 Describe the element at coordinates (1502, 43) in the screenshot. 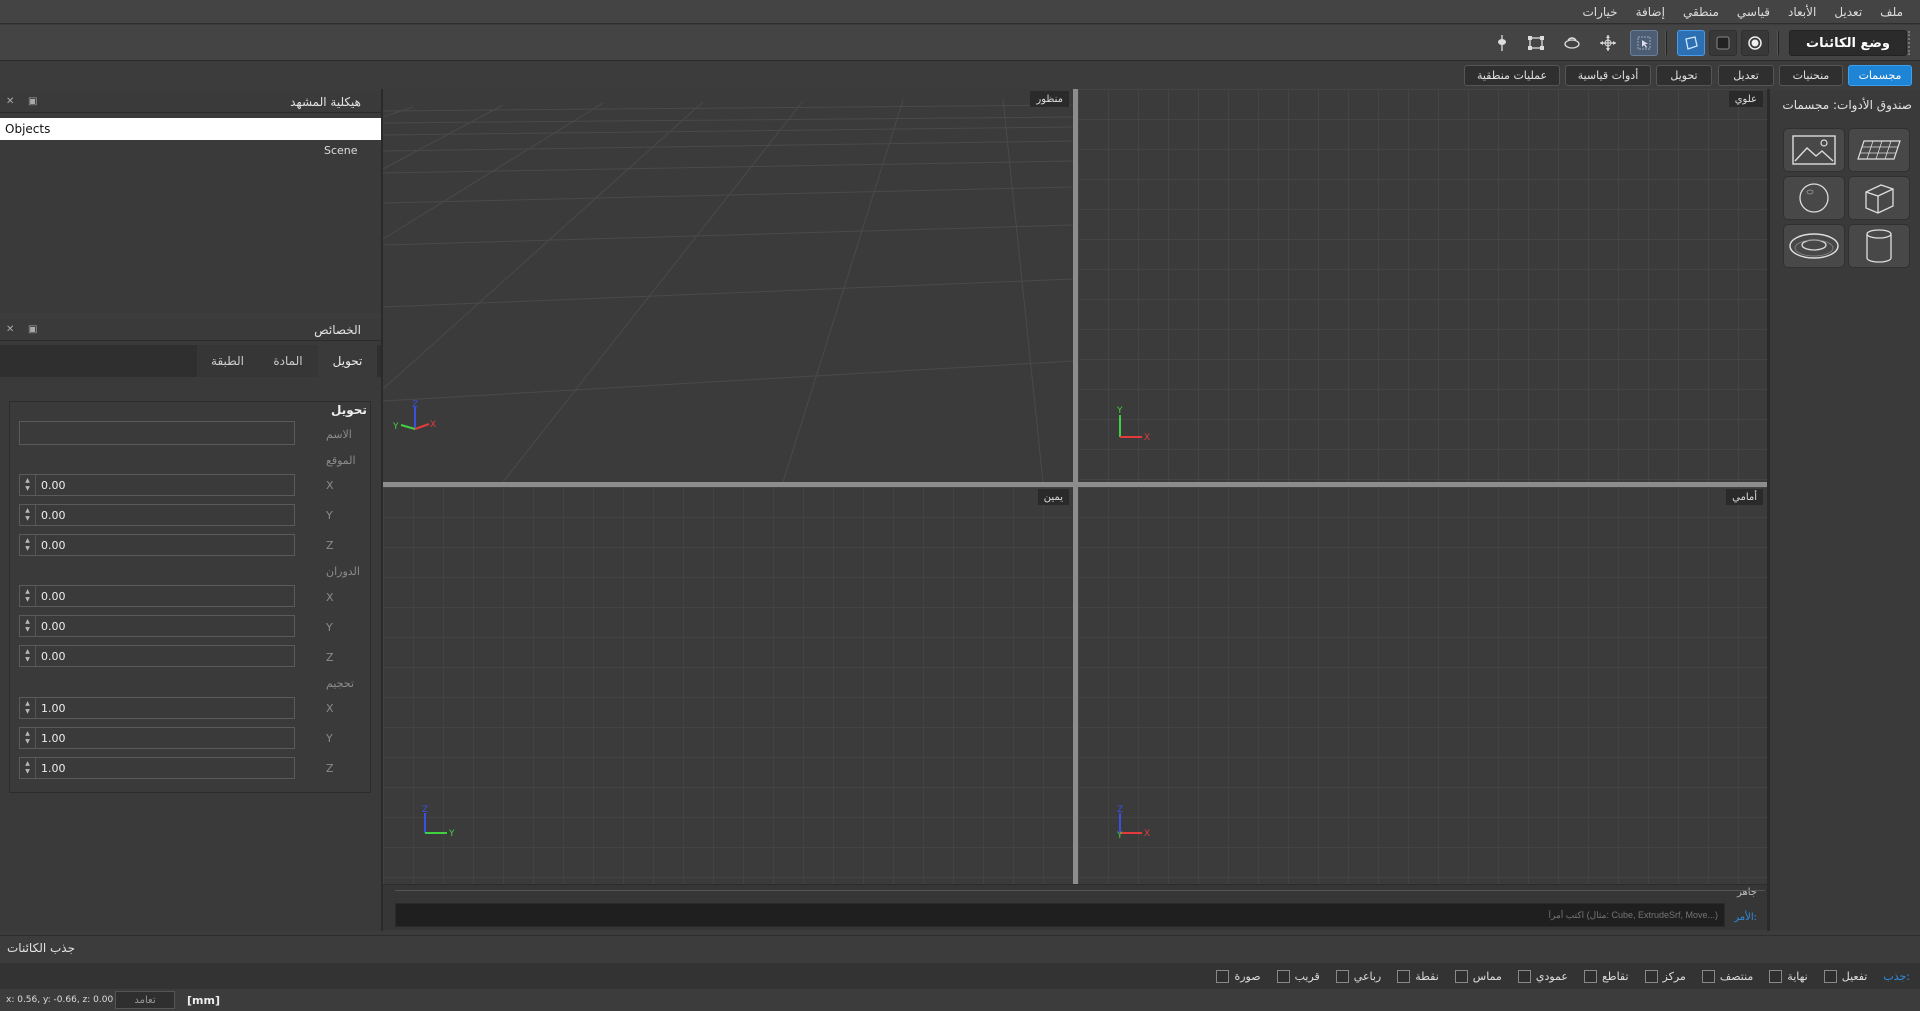

I see `pin-tool-button` at that location.